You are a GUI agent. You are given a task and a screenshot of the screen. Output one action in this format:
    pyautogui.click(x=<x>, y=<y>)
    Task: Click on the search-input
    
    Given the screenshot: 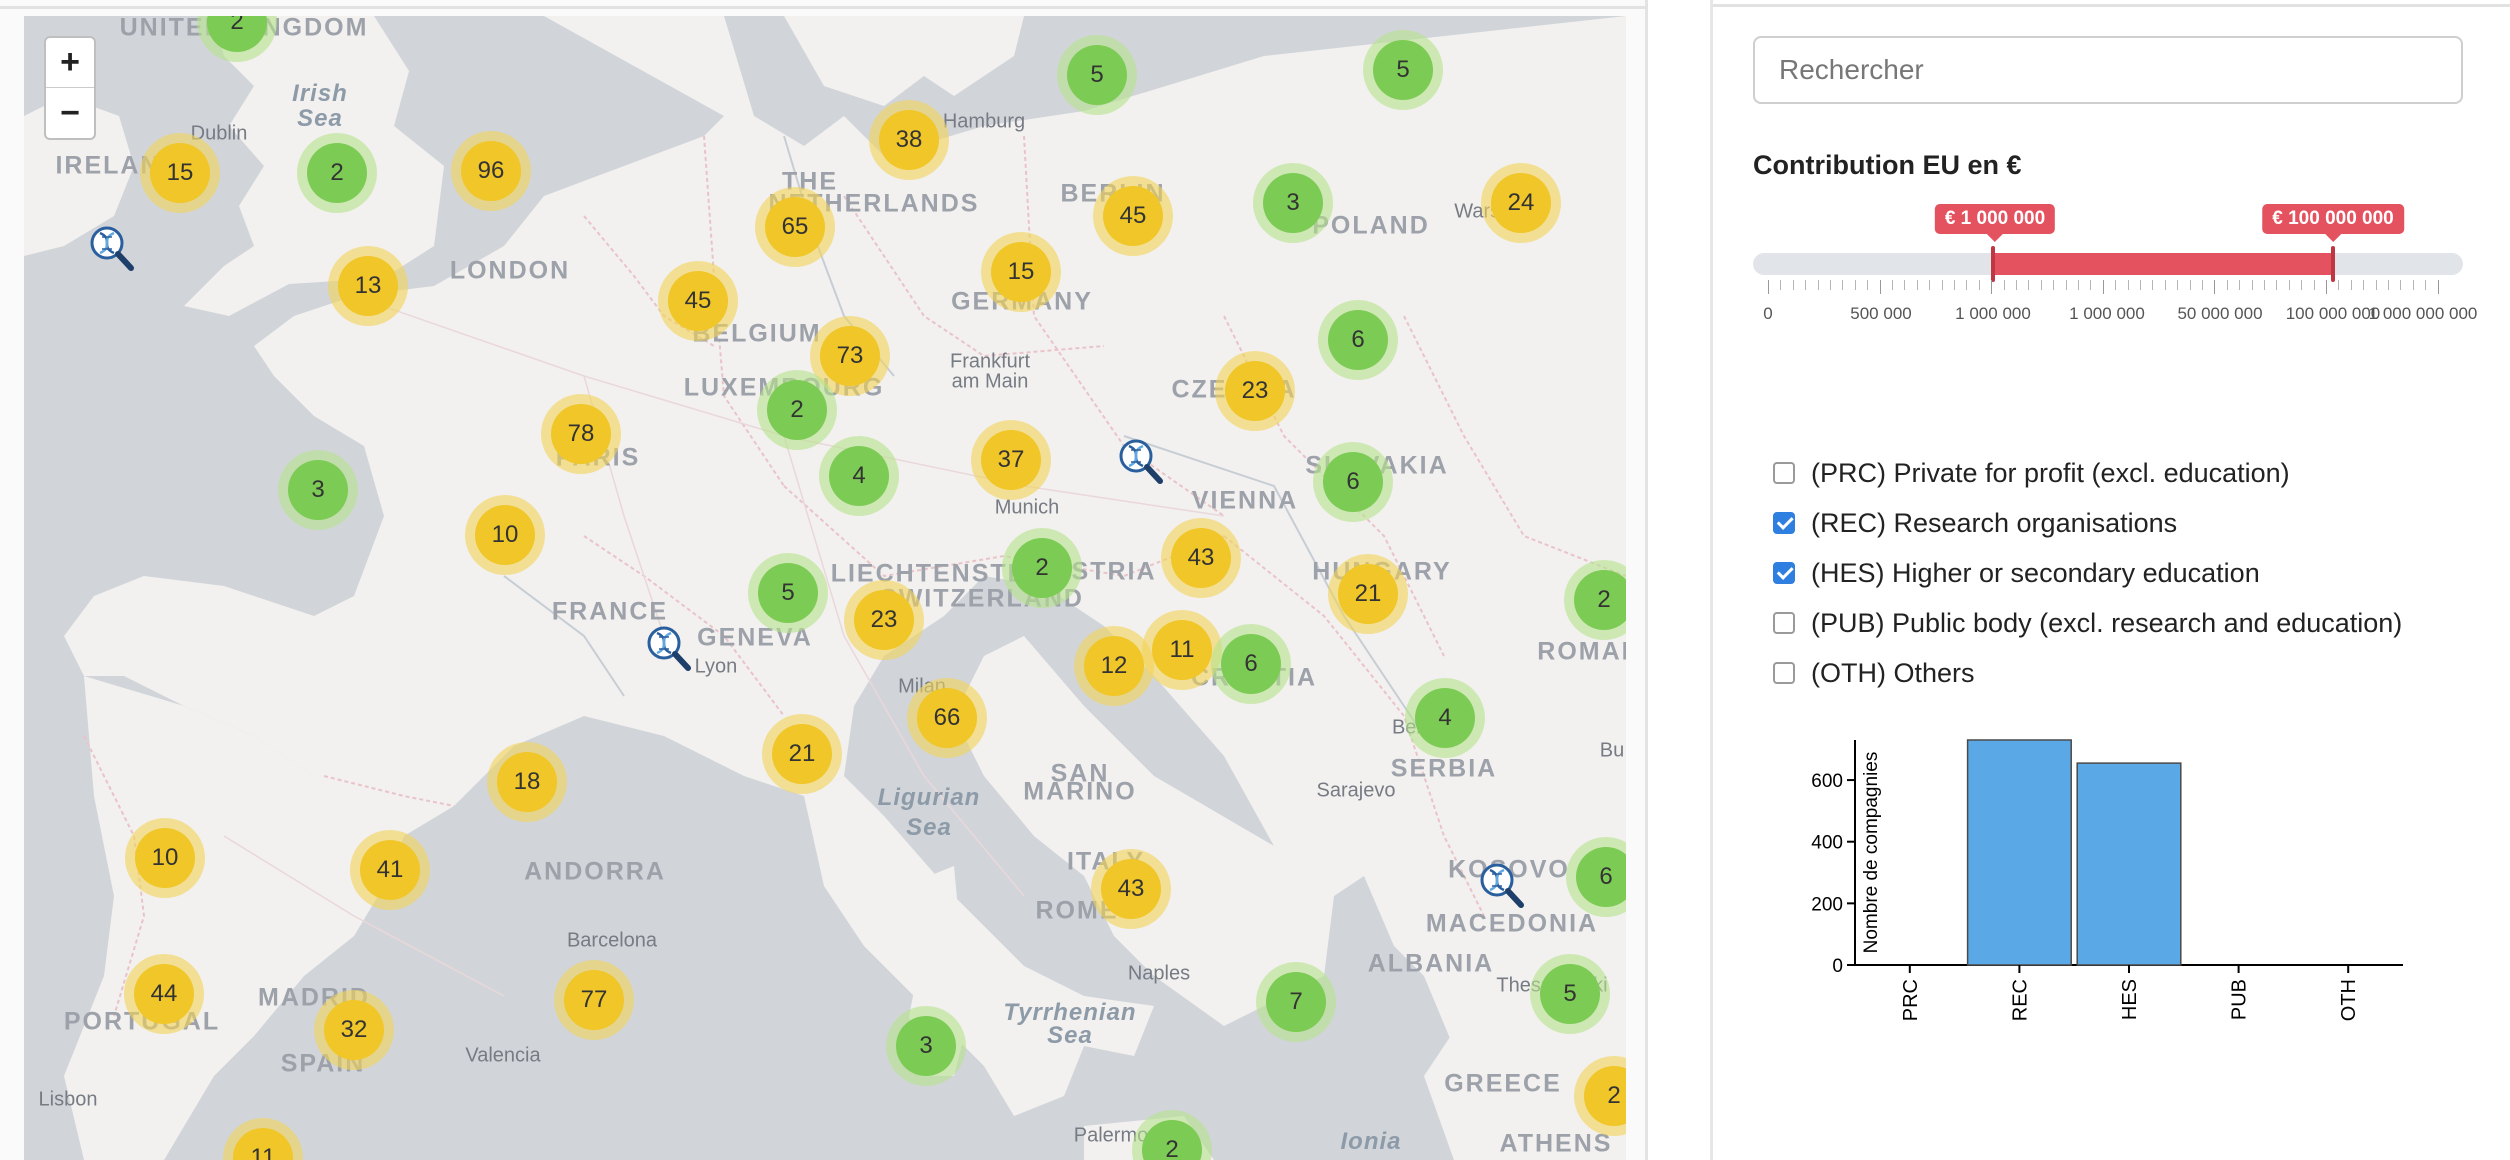 What is the action you would take?
    pyautogui.click(x=2108, y=70)
    